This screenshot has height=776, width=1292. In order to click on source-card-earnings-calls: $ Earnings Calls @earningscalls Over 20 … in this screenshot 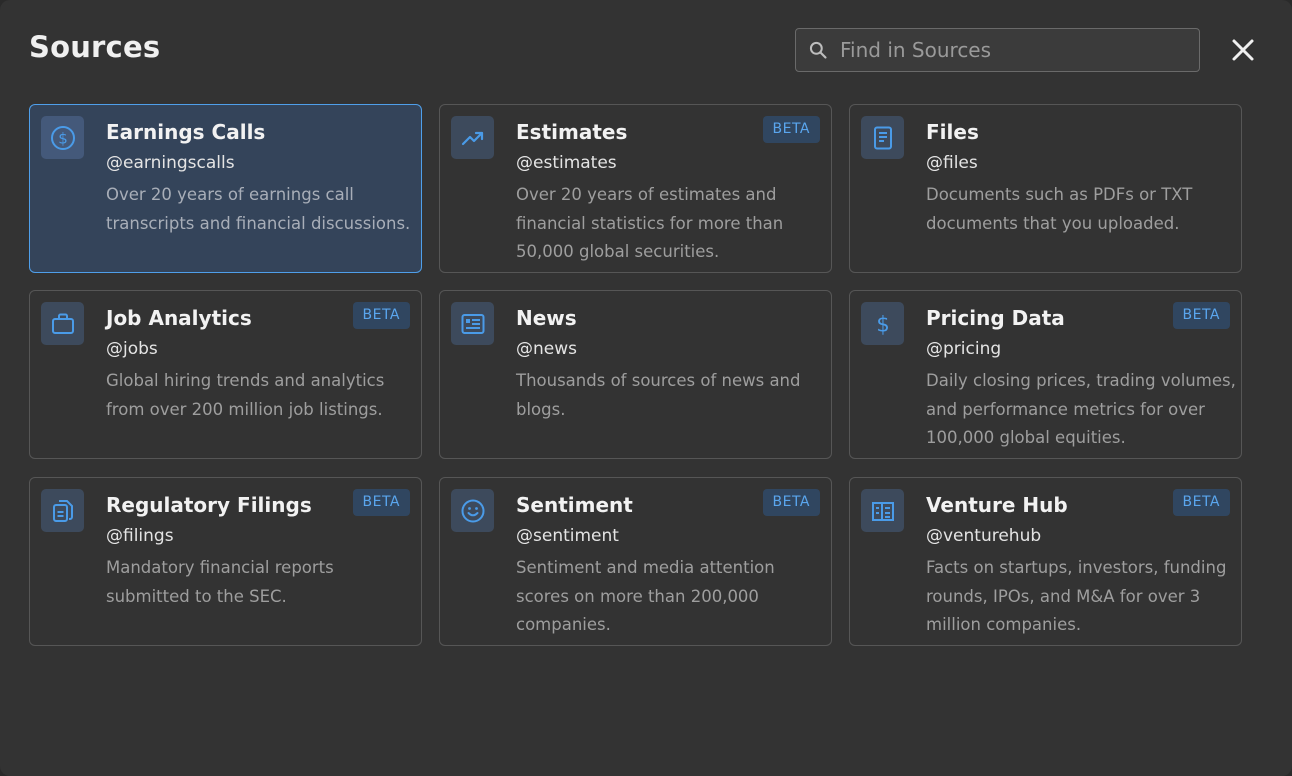, I will do `click(225, 188)`.